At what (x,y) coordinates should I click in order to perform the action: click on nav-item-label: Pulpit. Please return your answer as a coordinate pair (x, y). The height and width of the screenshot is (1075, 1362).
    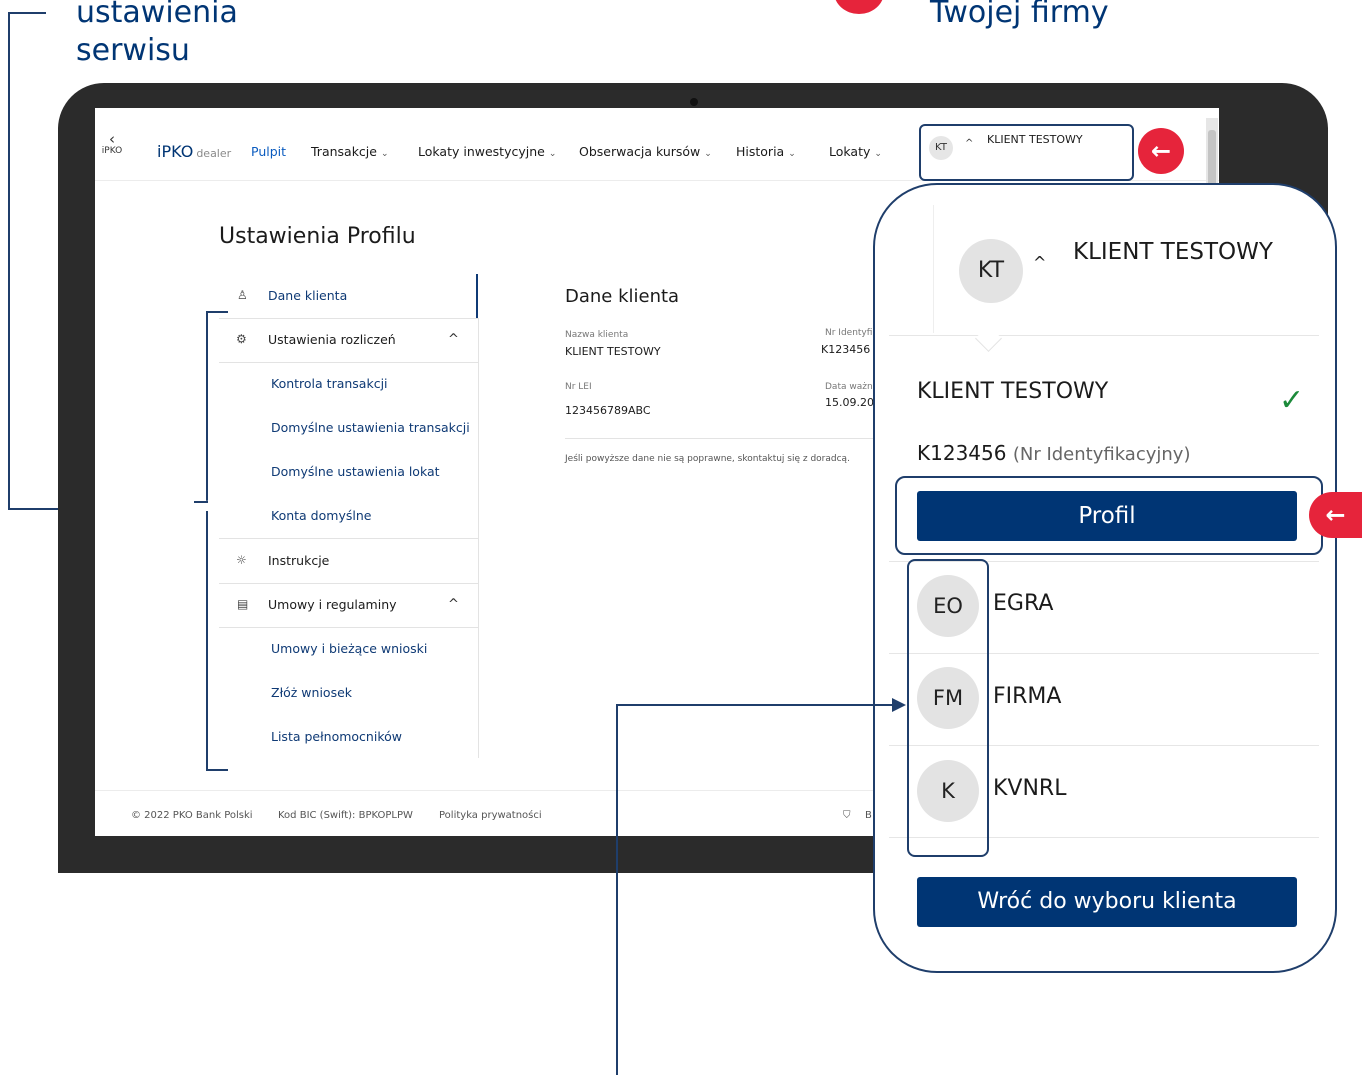
    Looking at the image, I should click on (269, 151).